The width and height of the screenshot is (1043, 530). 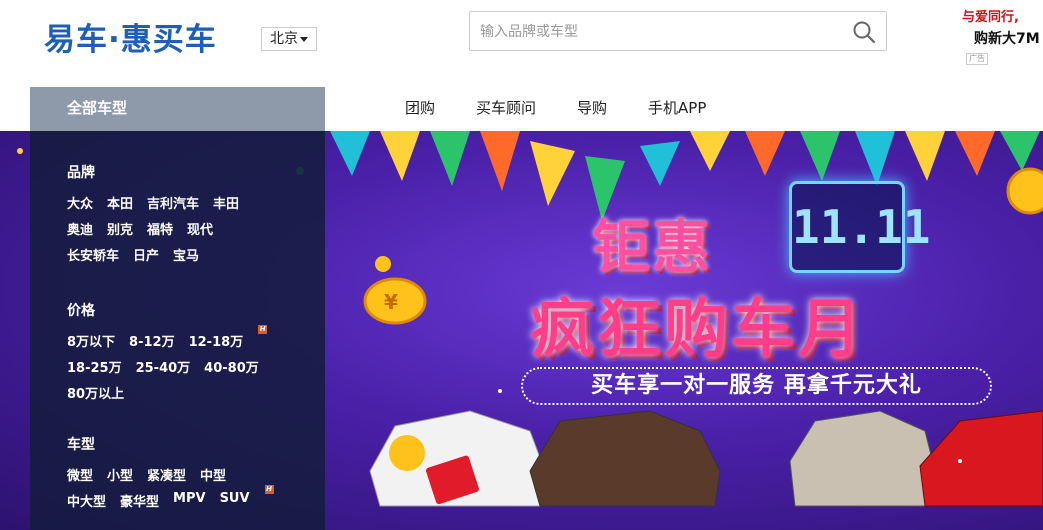 I want to click on brand-section: 品牌 大众 本田 吉利汽车 丰田 奥迪 别克 福特 现代 长安轿车 日产 宝马, so click(x=177, y=216).